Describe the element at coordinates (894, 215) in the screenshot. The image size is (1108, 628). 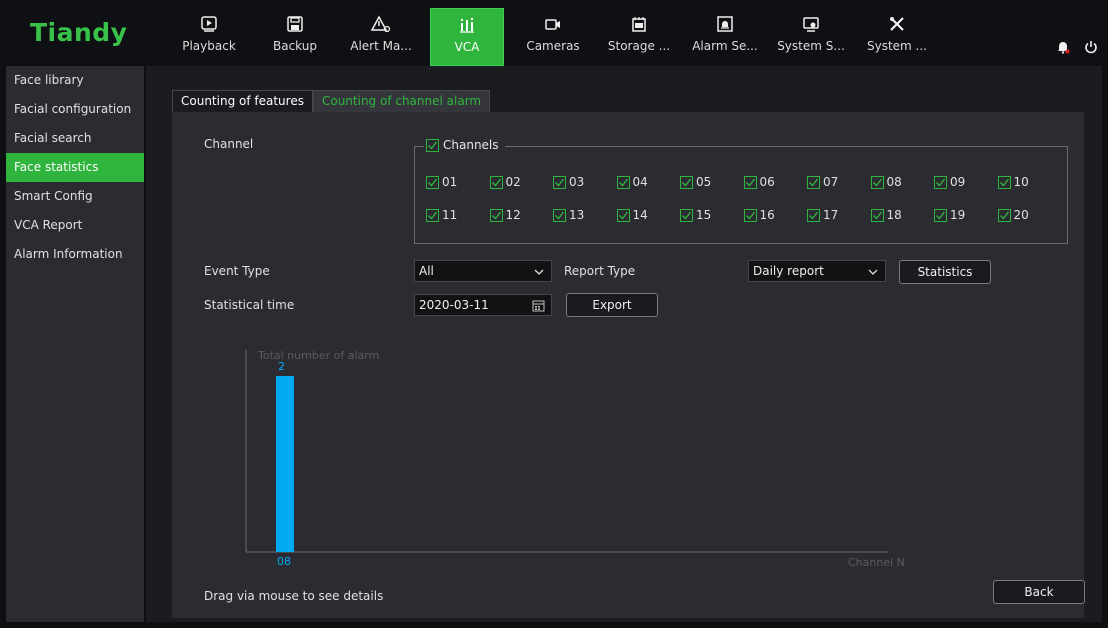
I see `channel-label: 18` at that location.